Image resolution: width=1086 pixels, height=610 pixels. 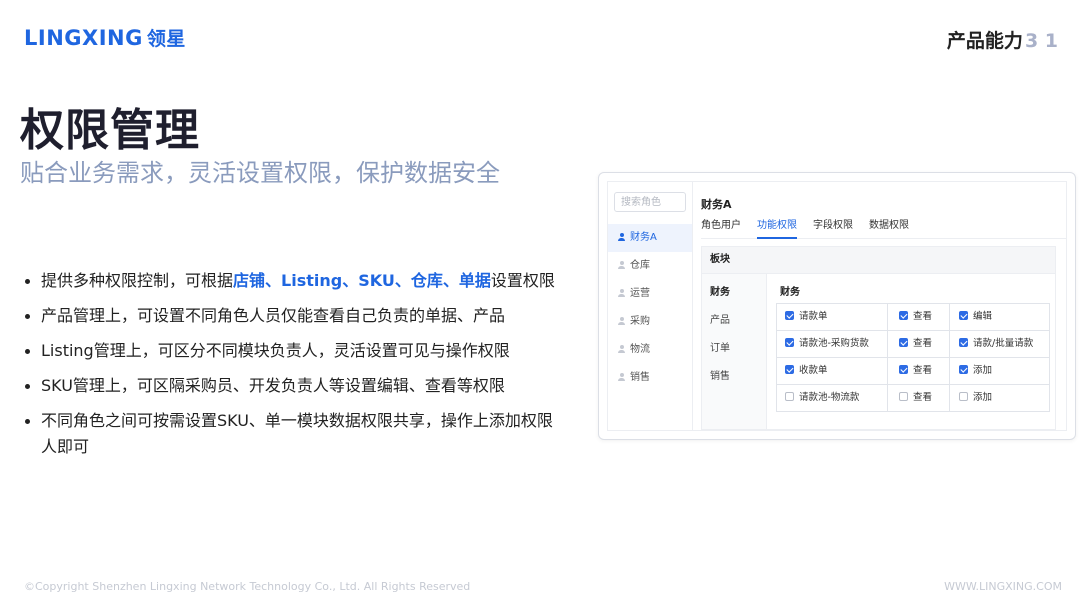 What do you see at coordinates (640, 321) in the screenshot?
I see `role-label: 采购` at bounding box center [640, 321].